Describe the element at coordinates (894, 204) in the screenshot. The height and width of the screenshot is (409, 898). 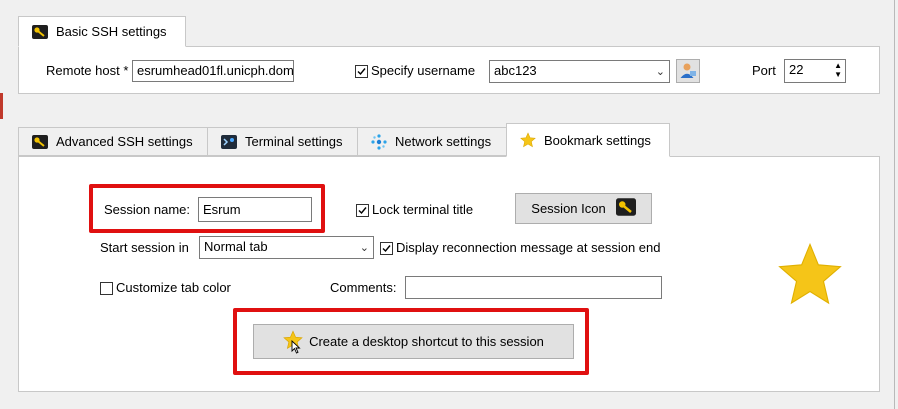
I see `window-right-border` at that location.